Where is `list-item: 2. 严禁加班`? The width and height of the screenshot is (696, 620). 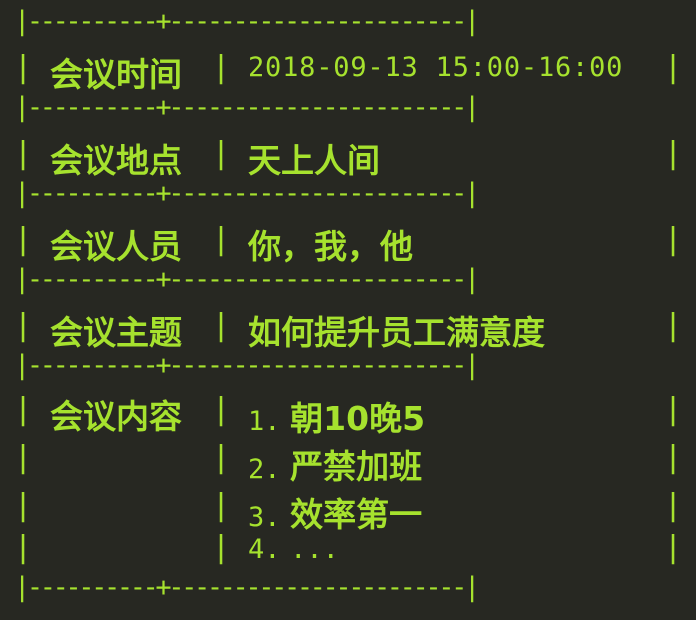
list-item: 2. 严禁加班 is located at coordinates (335, 464).